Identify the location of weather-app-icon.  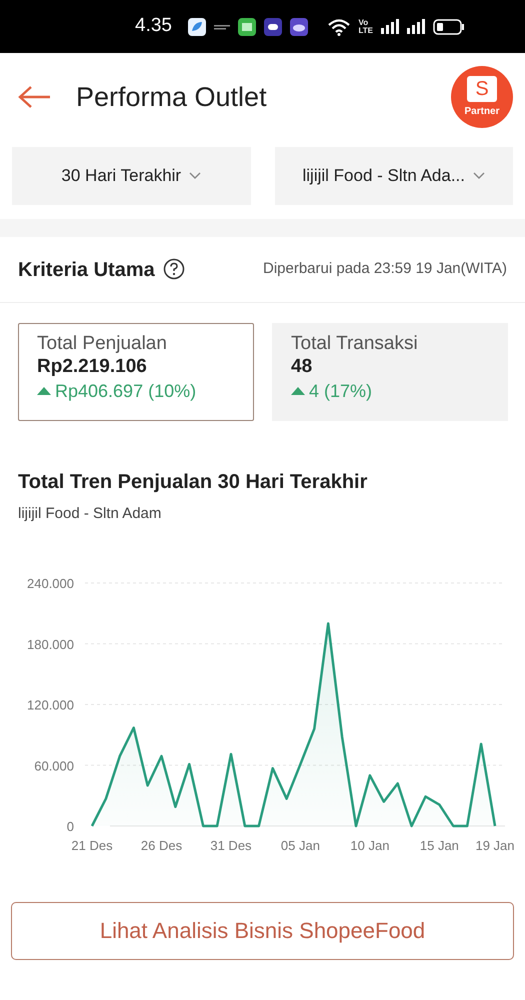
(299, 27).